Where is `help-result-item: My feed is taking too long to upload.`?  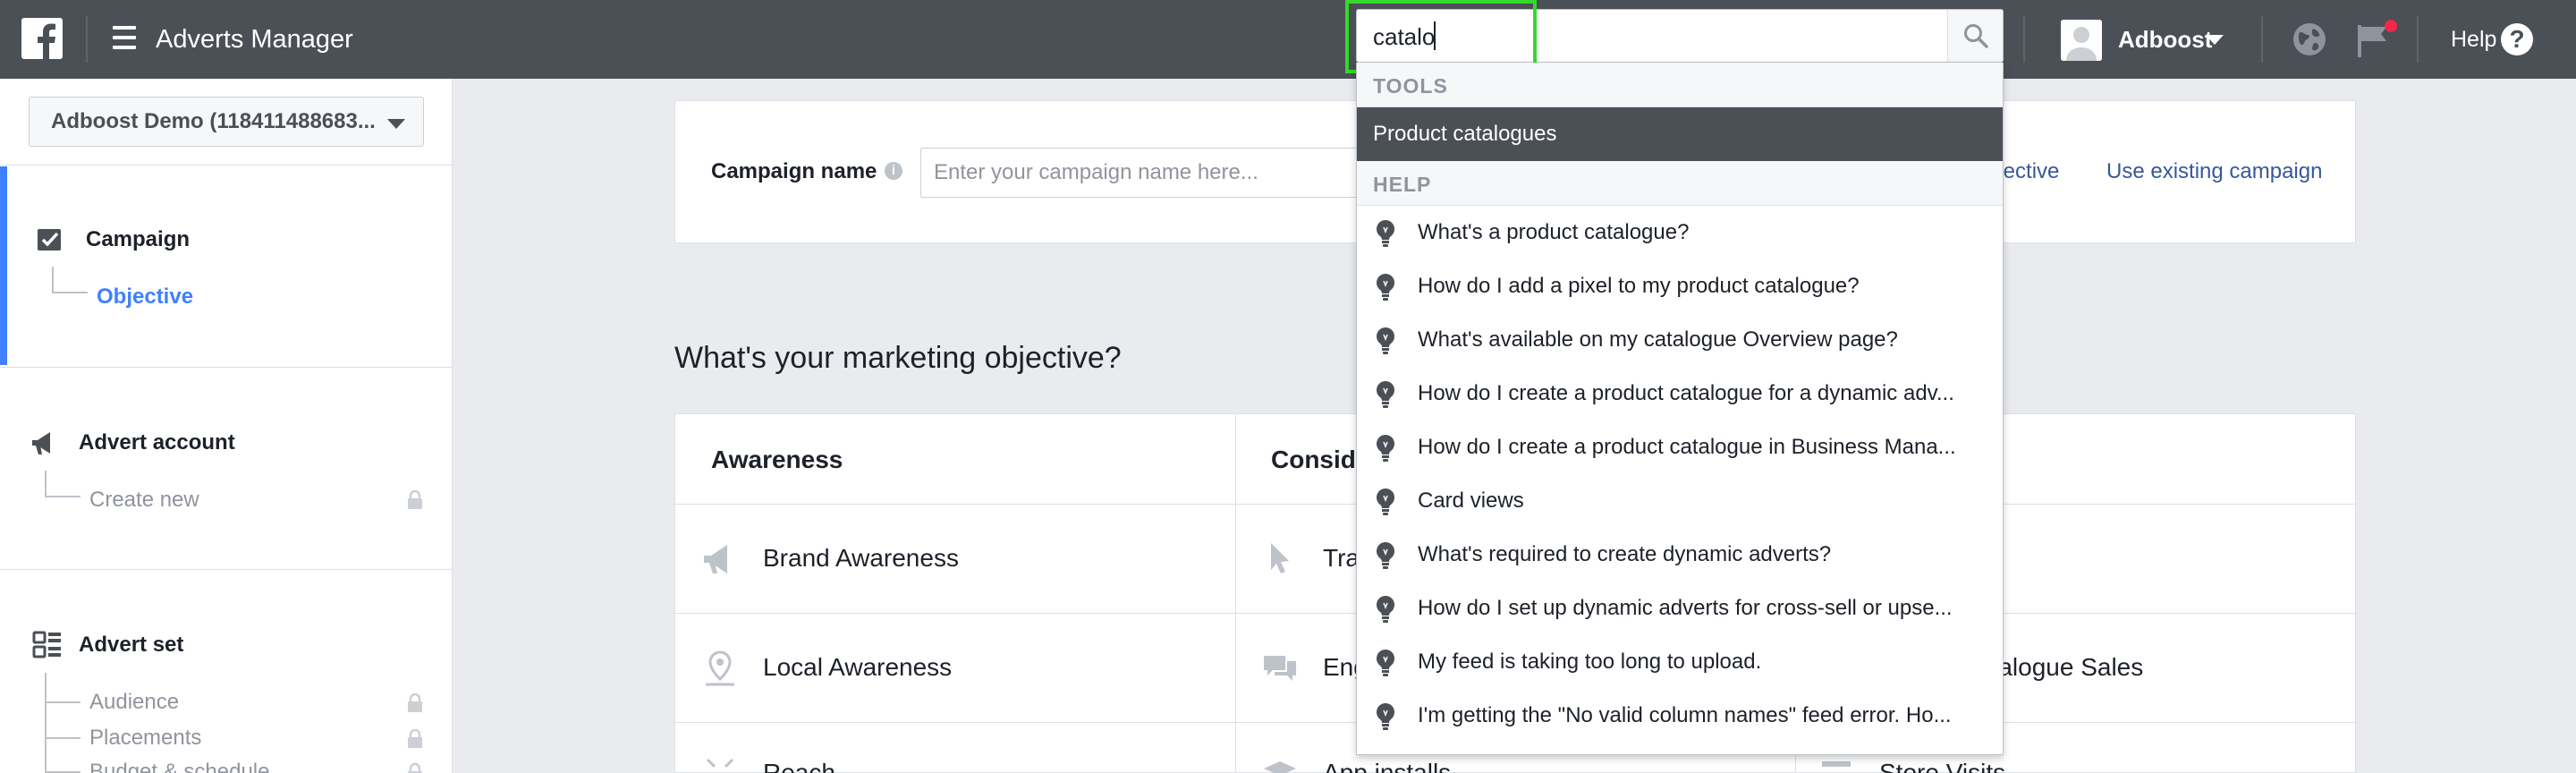
help-result-item: My feed is taking too long to upload. is located at coordinates (1680, 662).